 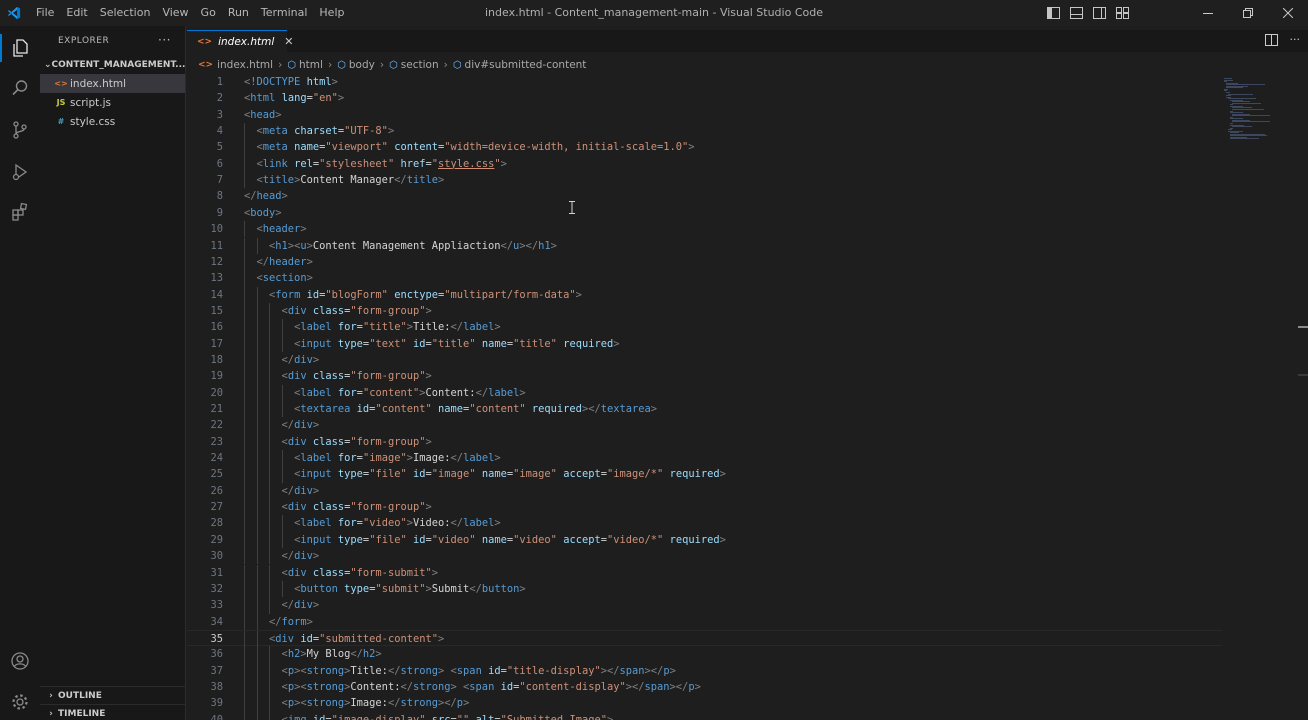 I want to click on file-item-script-js: JS script.js, so click(x=112, y=102).